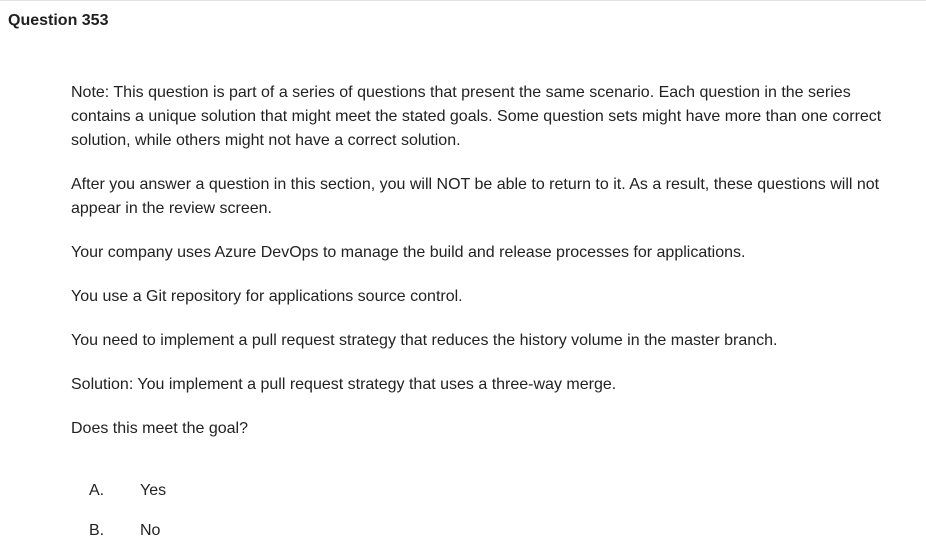 The width and height of the screenshot is (926, 559). Describe the element at coordinates (463, 0) in the screenshot. I see `top-divider` at that location.